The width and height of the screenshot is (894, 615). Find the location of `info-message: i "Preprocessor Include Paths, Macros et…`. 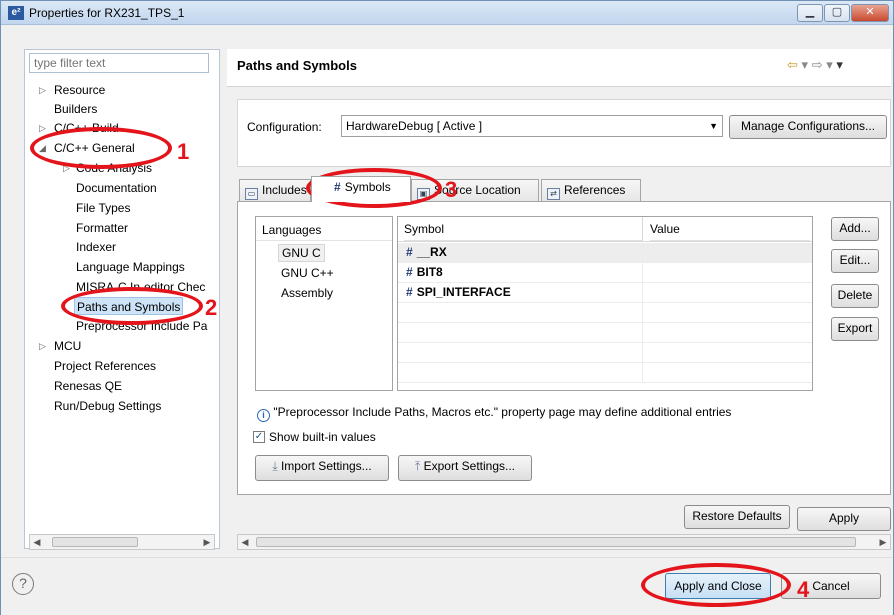

info-message: i "Preprocessor Include Paths, Macros et… is located at coordinates (494, 413).